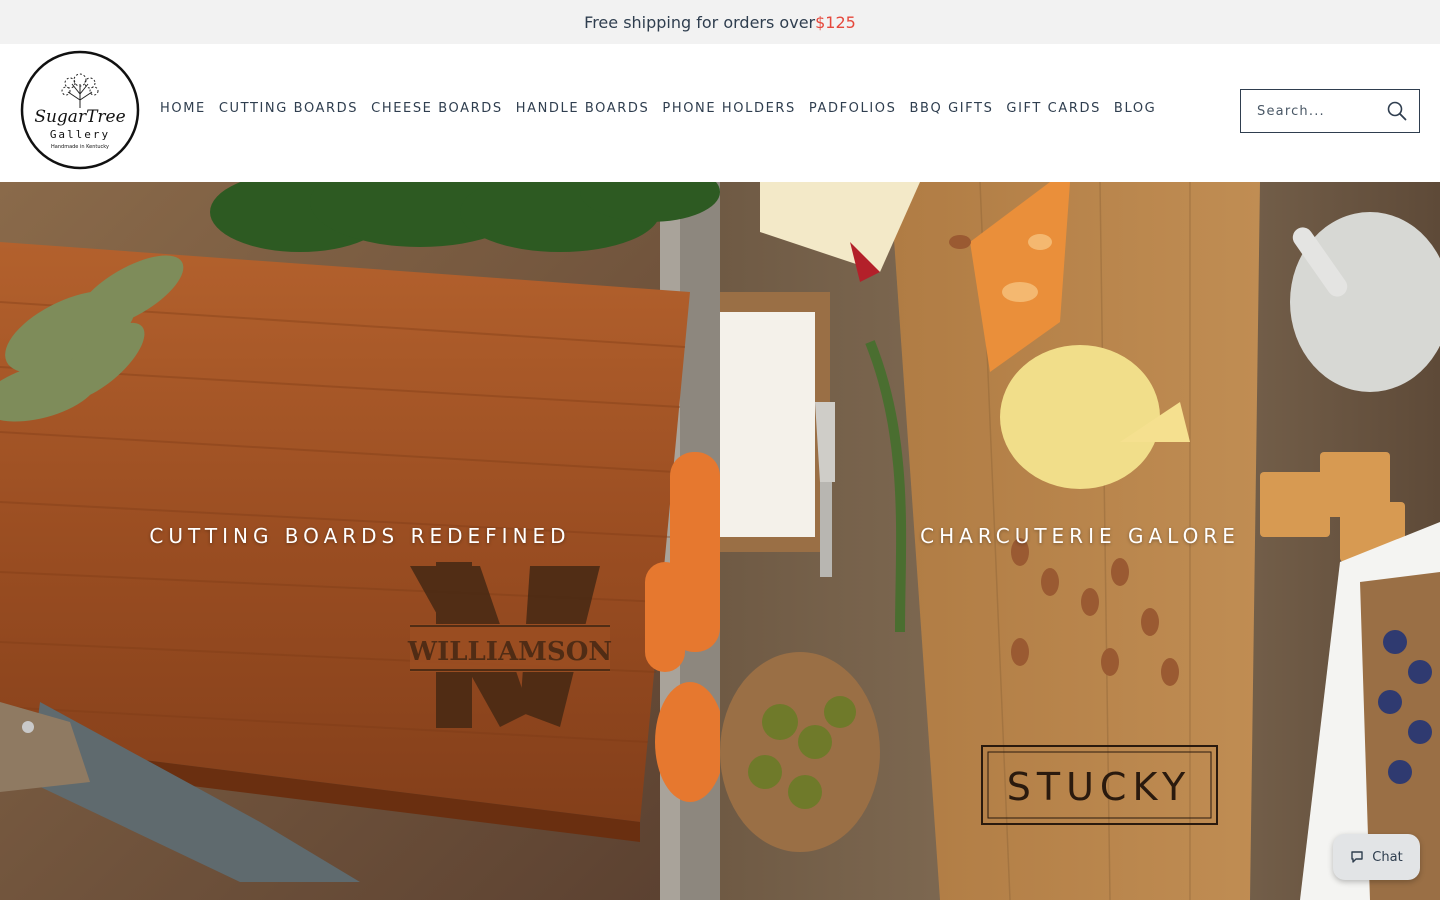 The width and height of the screenshot is (1440, 900). What do you see at coordinates (1099, 787) in the screenshot?
I see `board-engraving-text: STUCKY` at bounding box center [1099, 787].